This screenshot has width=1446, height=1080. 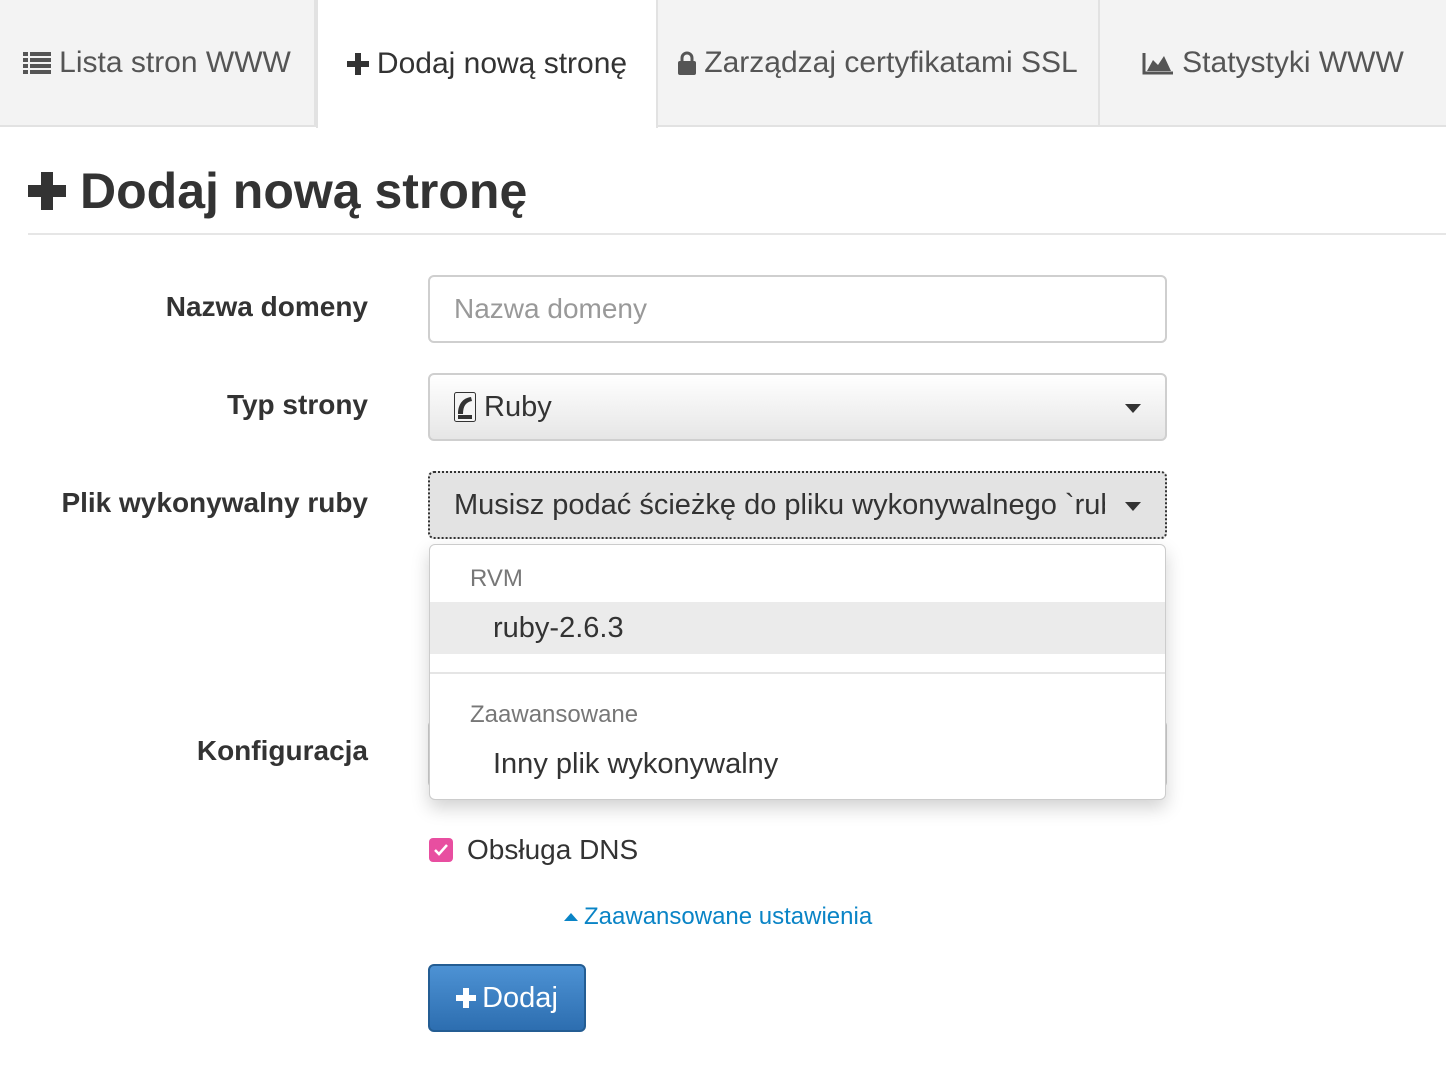 I want to click on advanced-settings-label: Zaawansowane ustawienia, so click(x=728, y=916).